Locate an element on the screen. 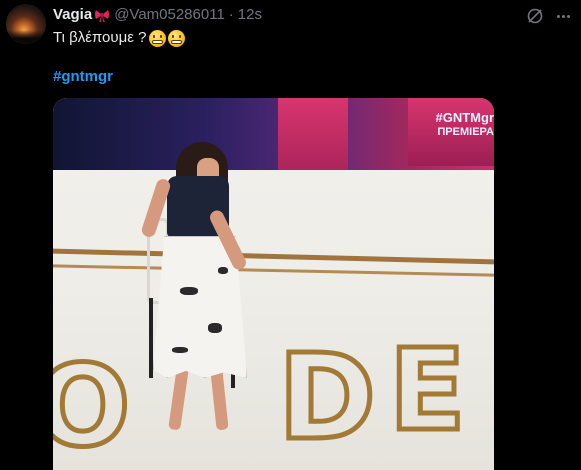 The image size is (581, 470). stage-screen-caption: #GNTMgr ΠΡΕΜΙΕΡΑ is located at coordinates (465, 125).